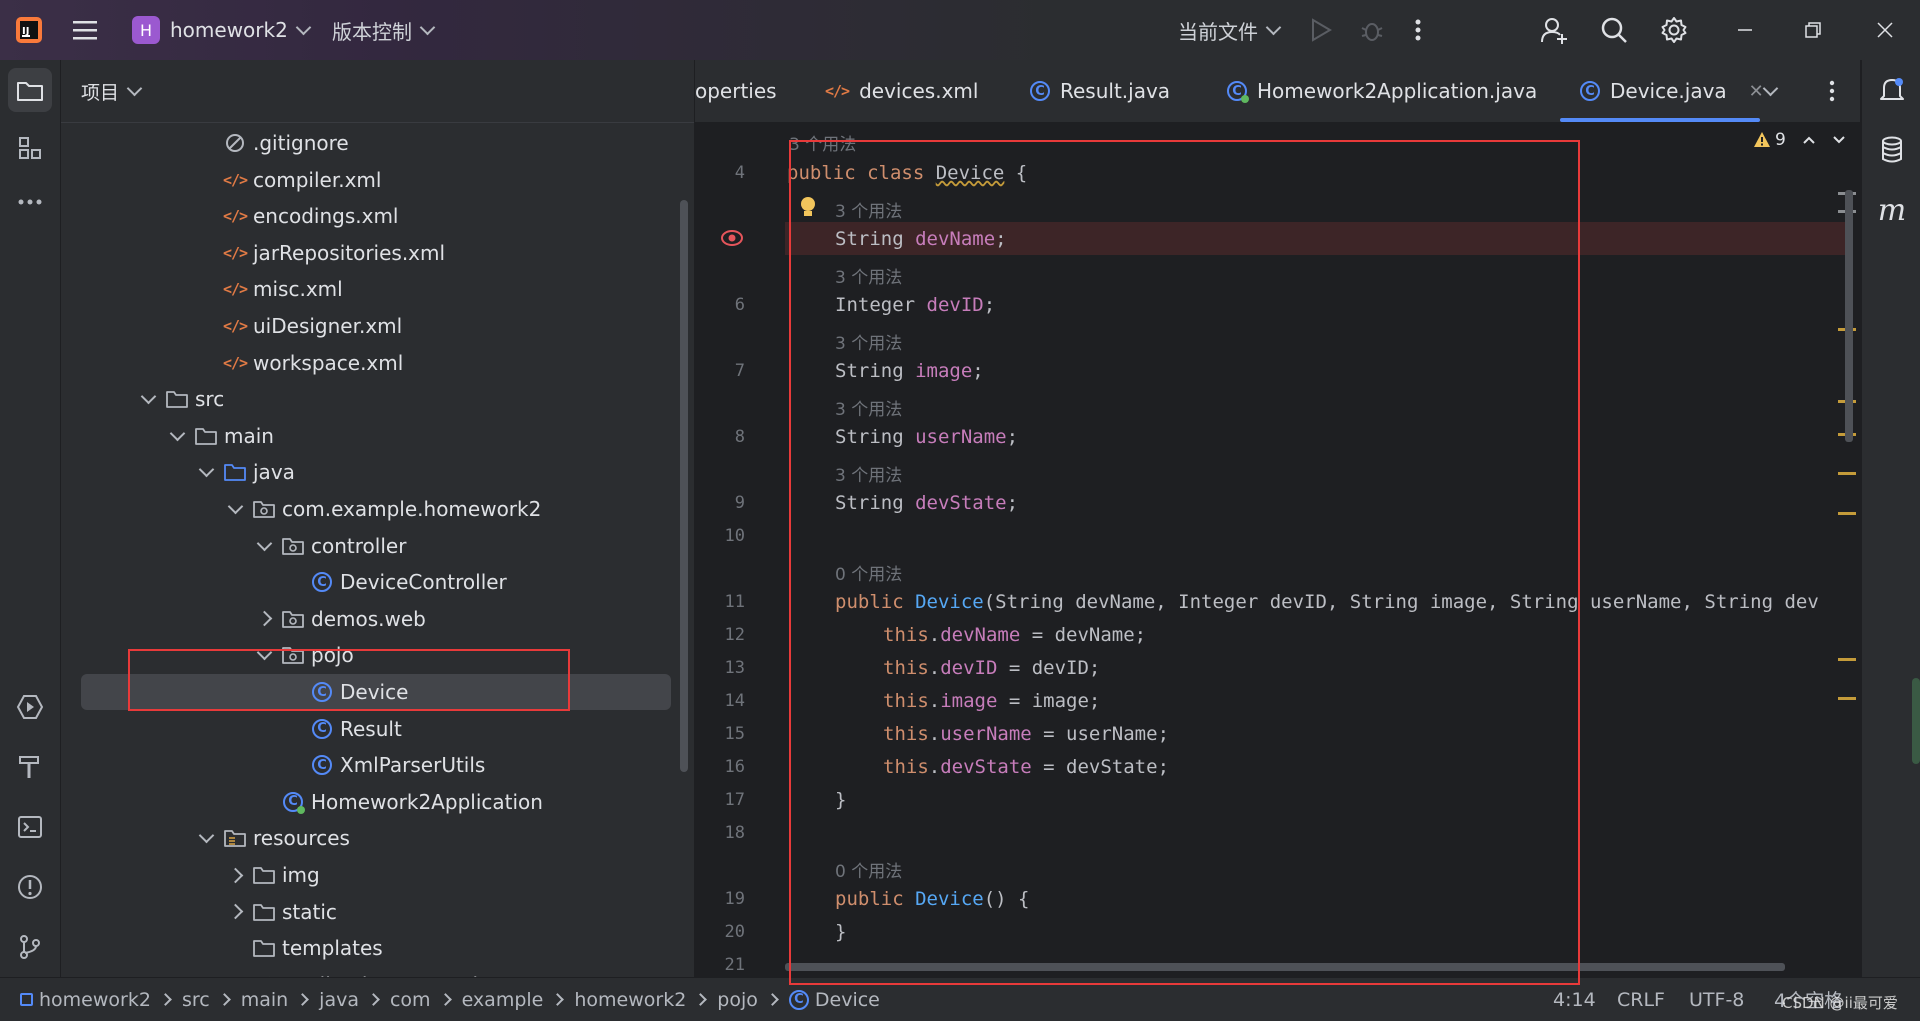 This screenshot has height=1021, width=1920. I want to click on tree-item-img: img, so click(377, 875).